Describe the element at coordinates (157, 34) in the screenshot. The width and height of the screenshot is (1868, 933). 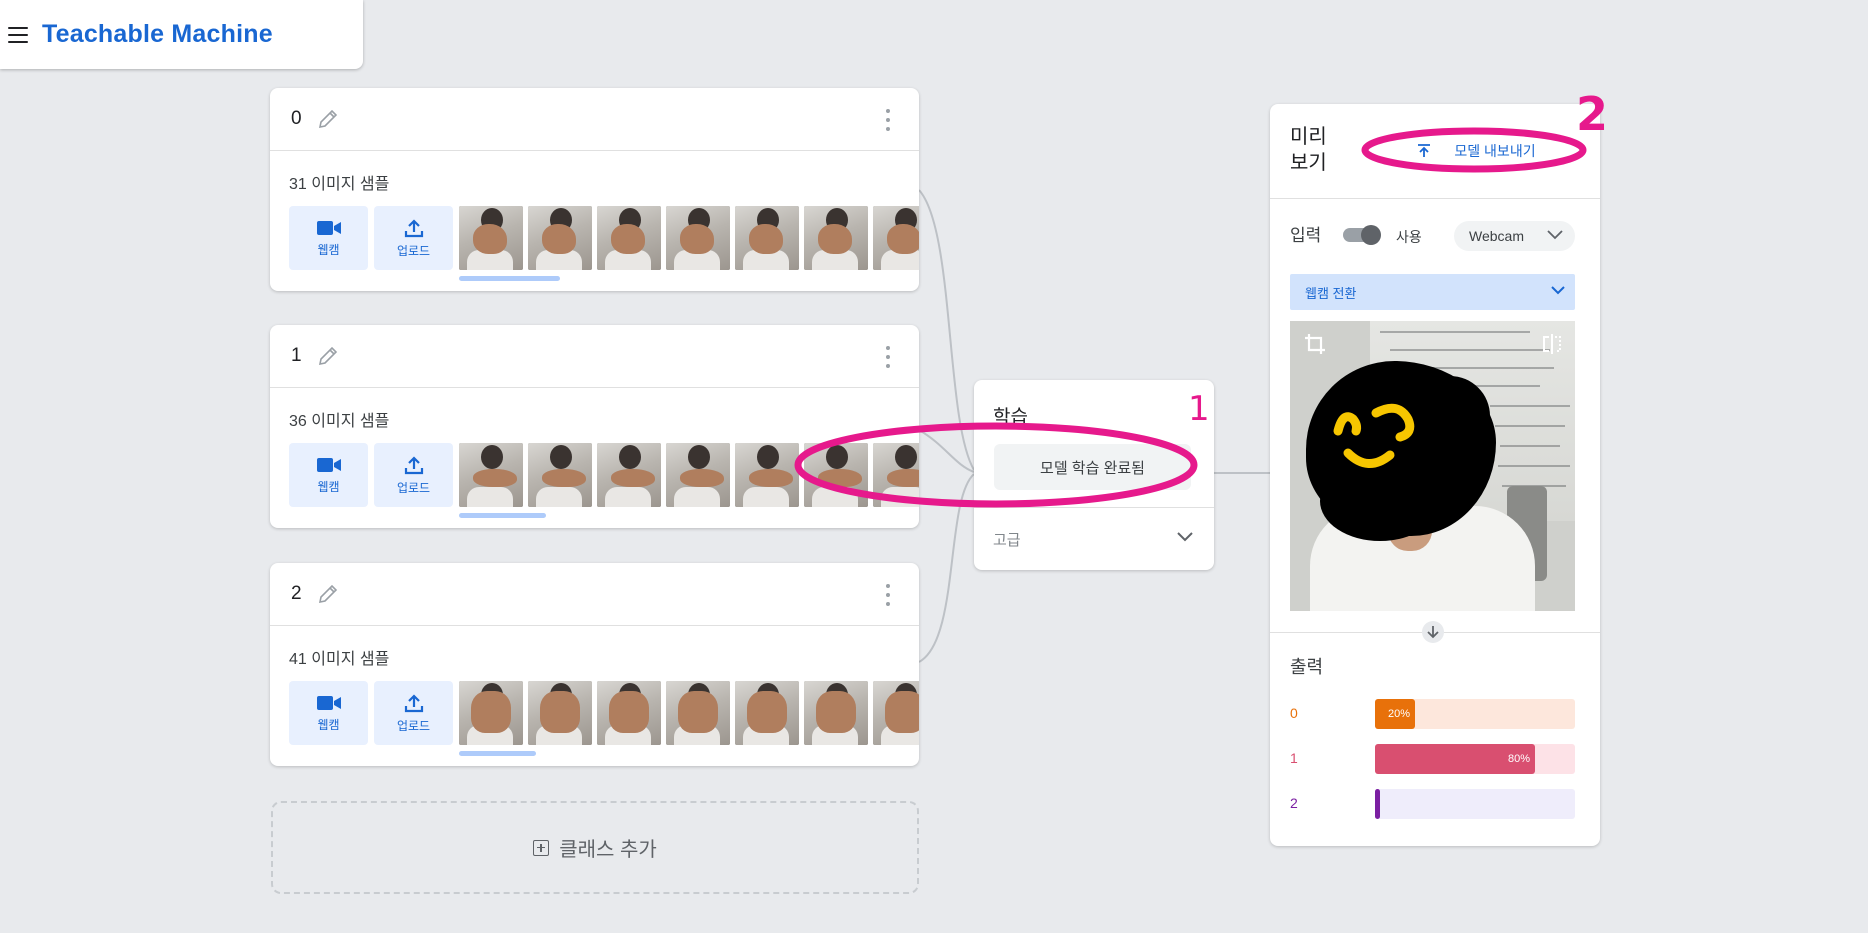
I see `app-logo: Teachable Machine` at that location.